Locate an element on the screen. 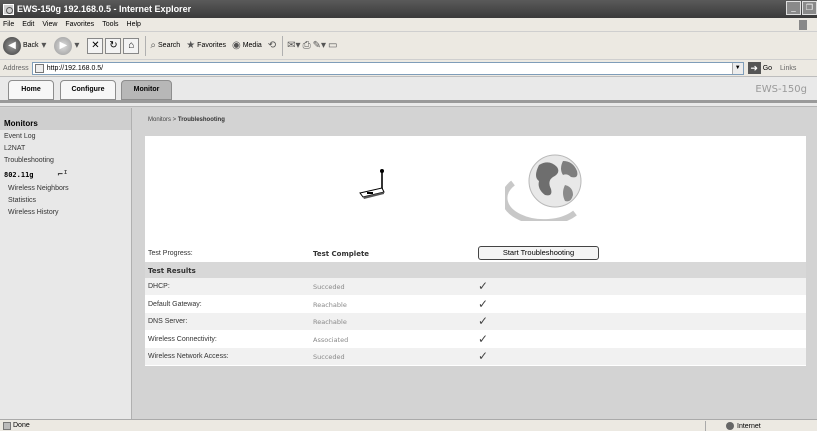  back-label: Back is located at coordinates (31, 45).